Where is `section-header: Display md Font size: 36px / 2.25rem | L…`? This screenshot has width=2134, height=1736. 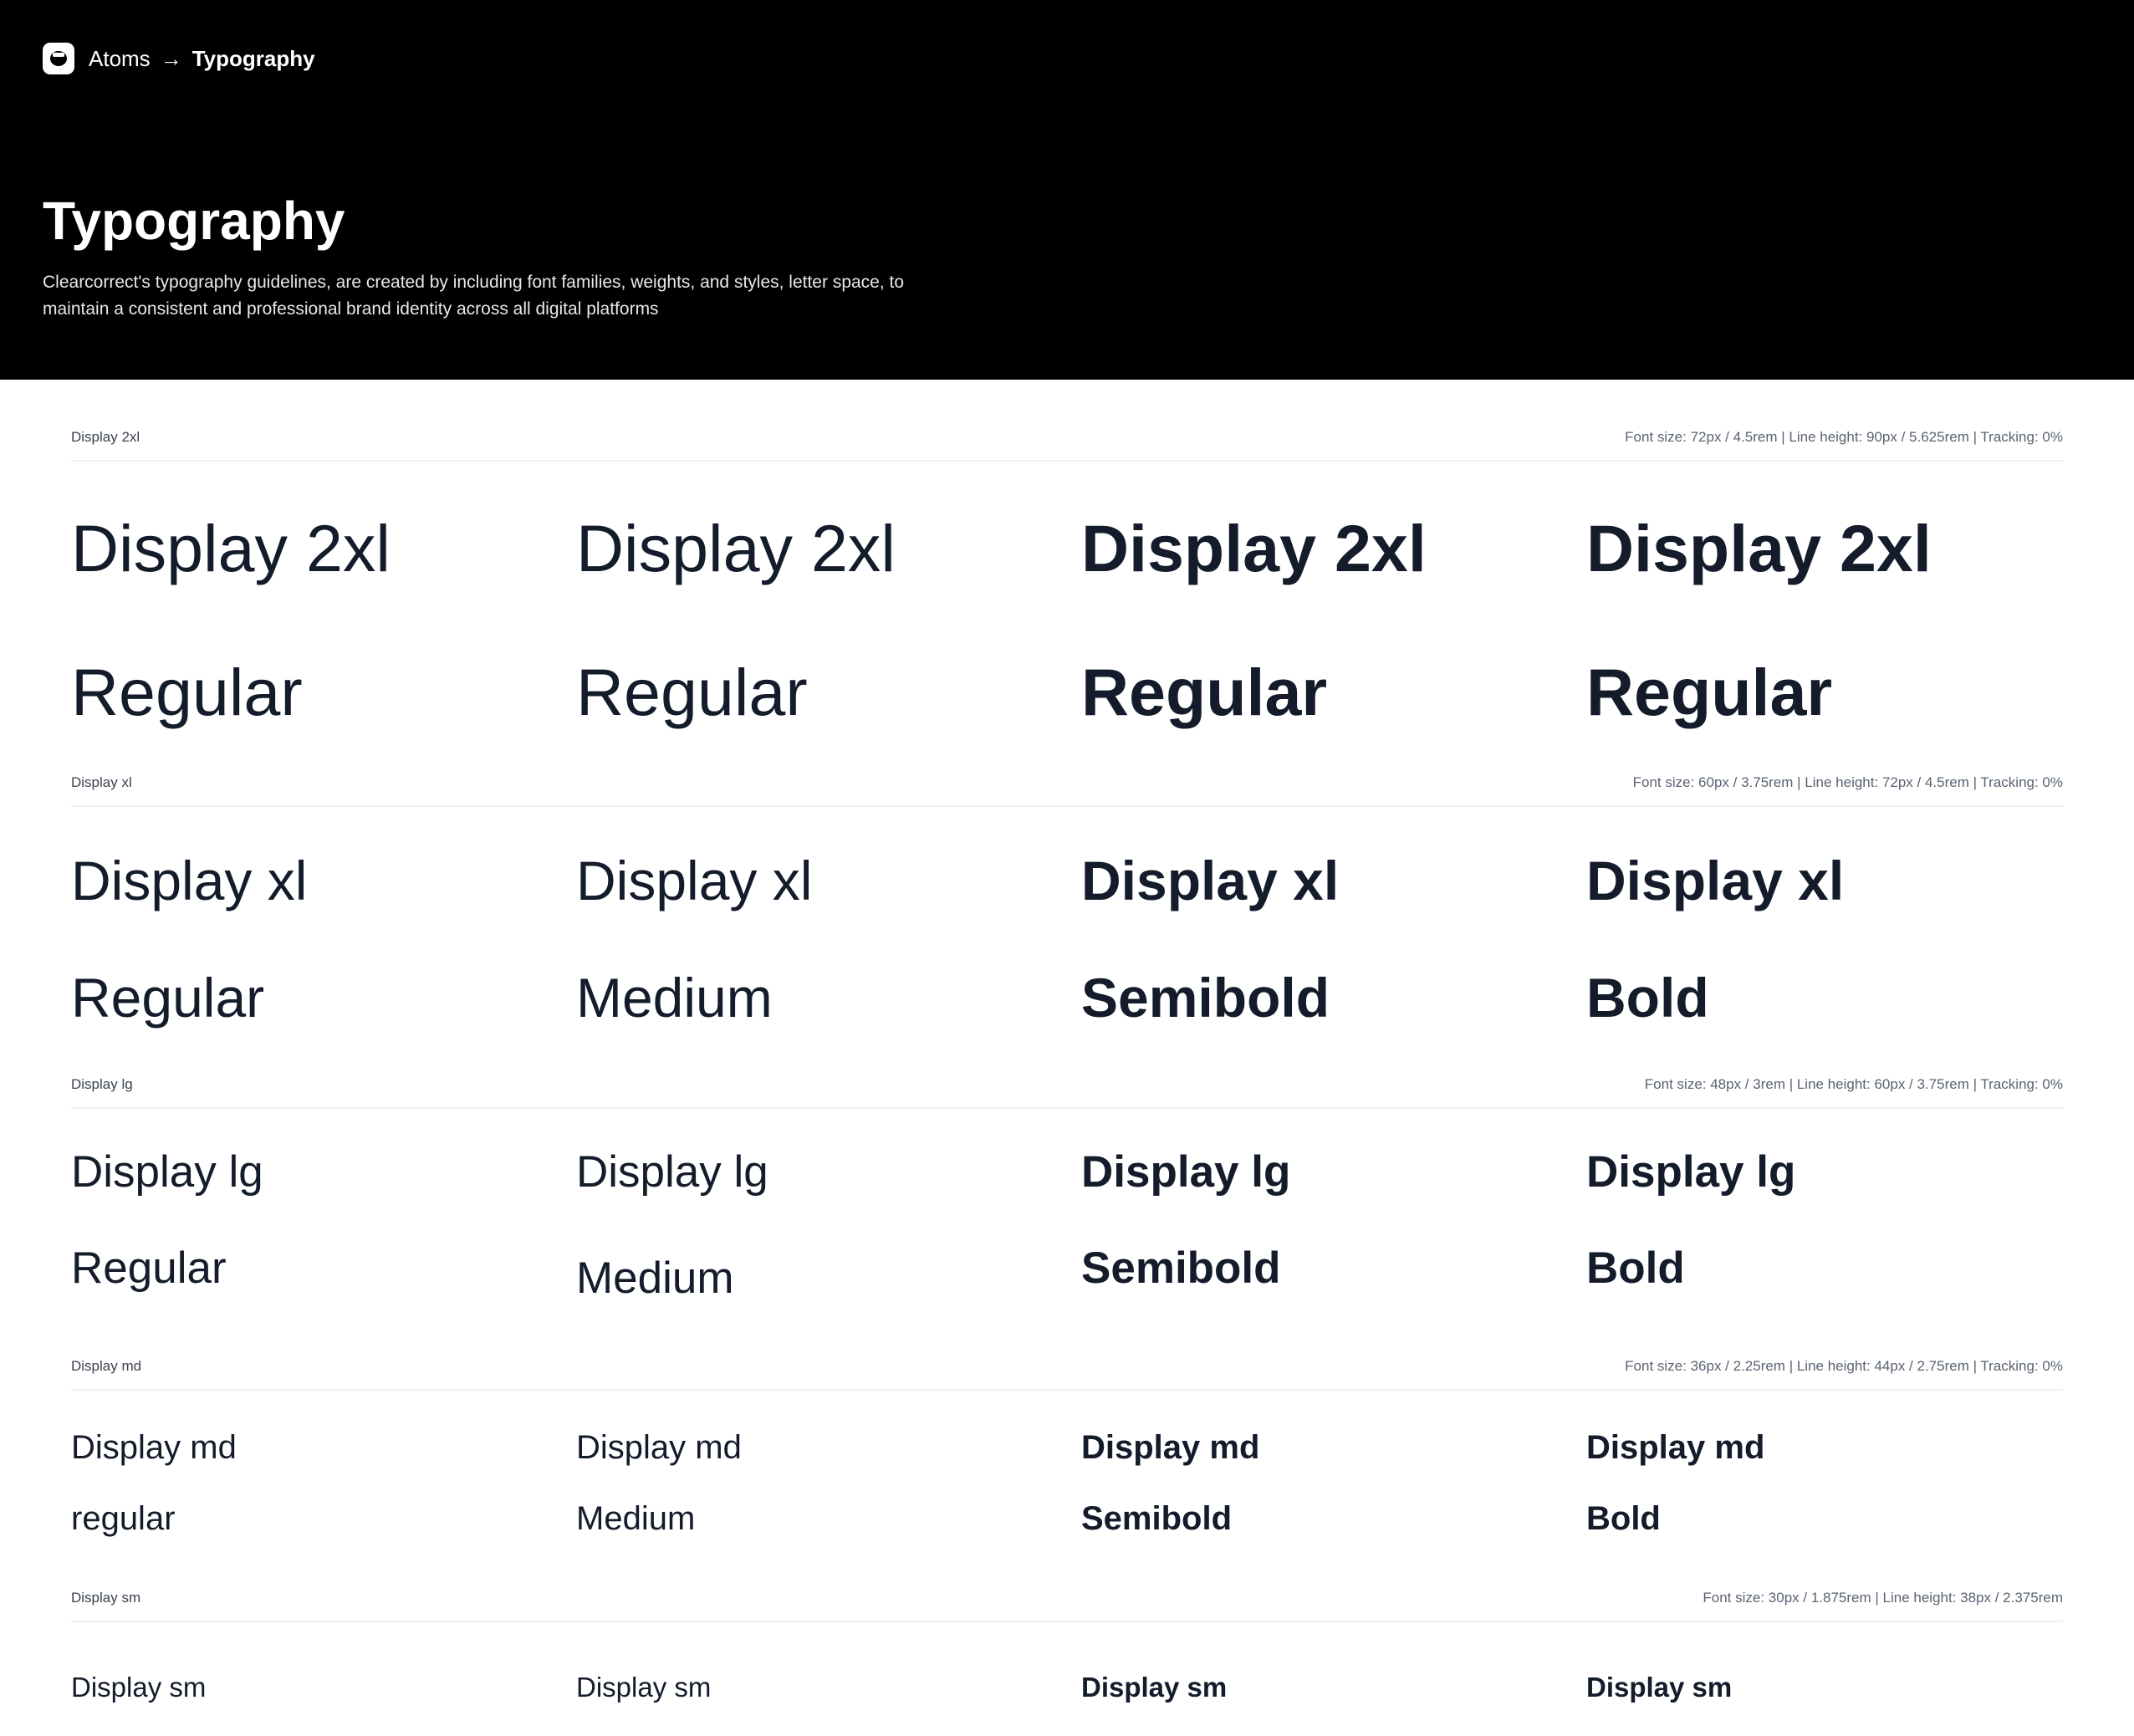 section-header: Display md Font size: 36px / 2.25rem | L… is located at coordinates (1067, 1373).